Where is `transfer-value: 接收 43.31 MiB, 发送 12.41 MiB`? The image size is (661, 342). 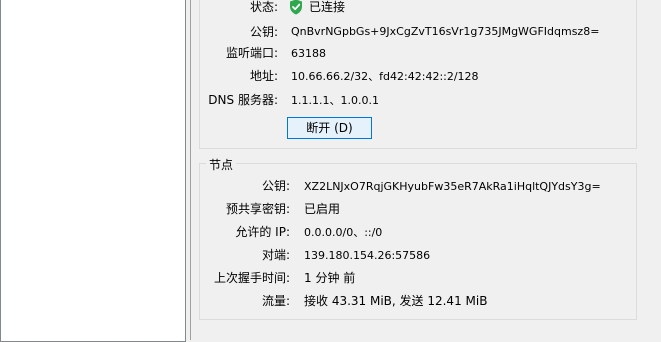
transfer-value: 接收 43.31 MiB, 发送 12.41 MiB is located at coordinates (395, 301).